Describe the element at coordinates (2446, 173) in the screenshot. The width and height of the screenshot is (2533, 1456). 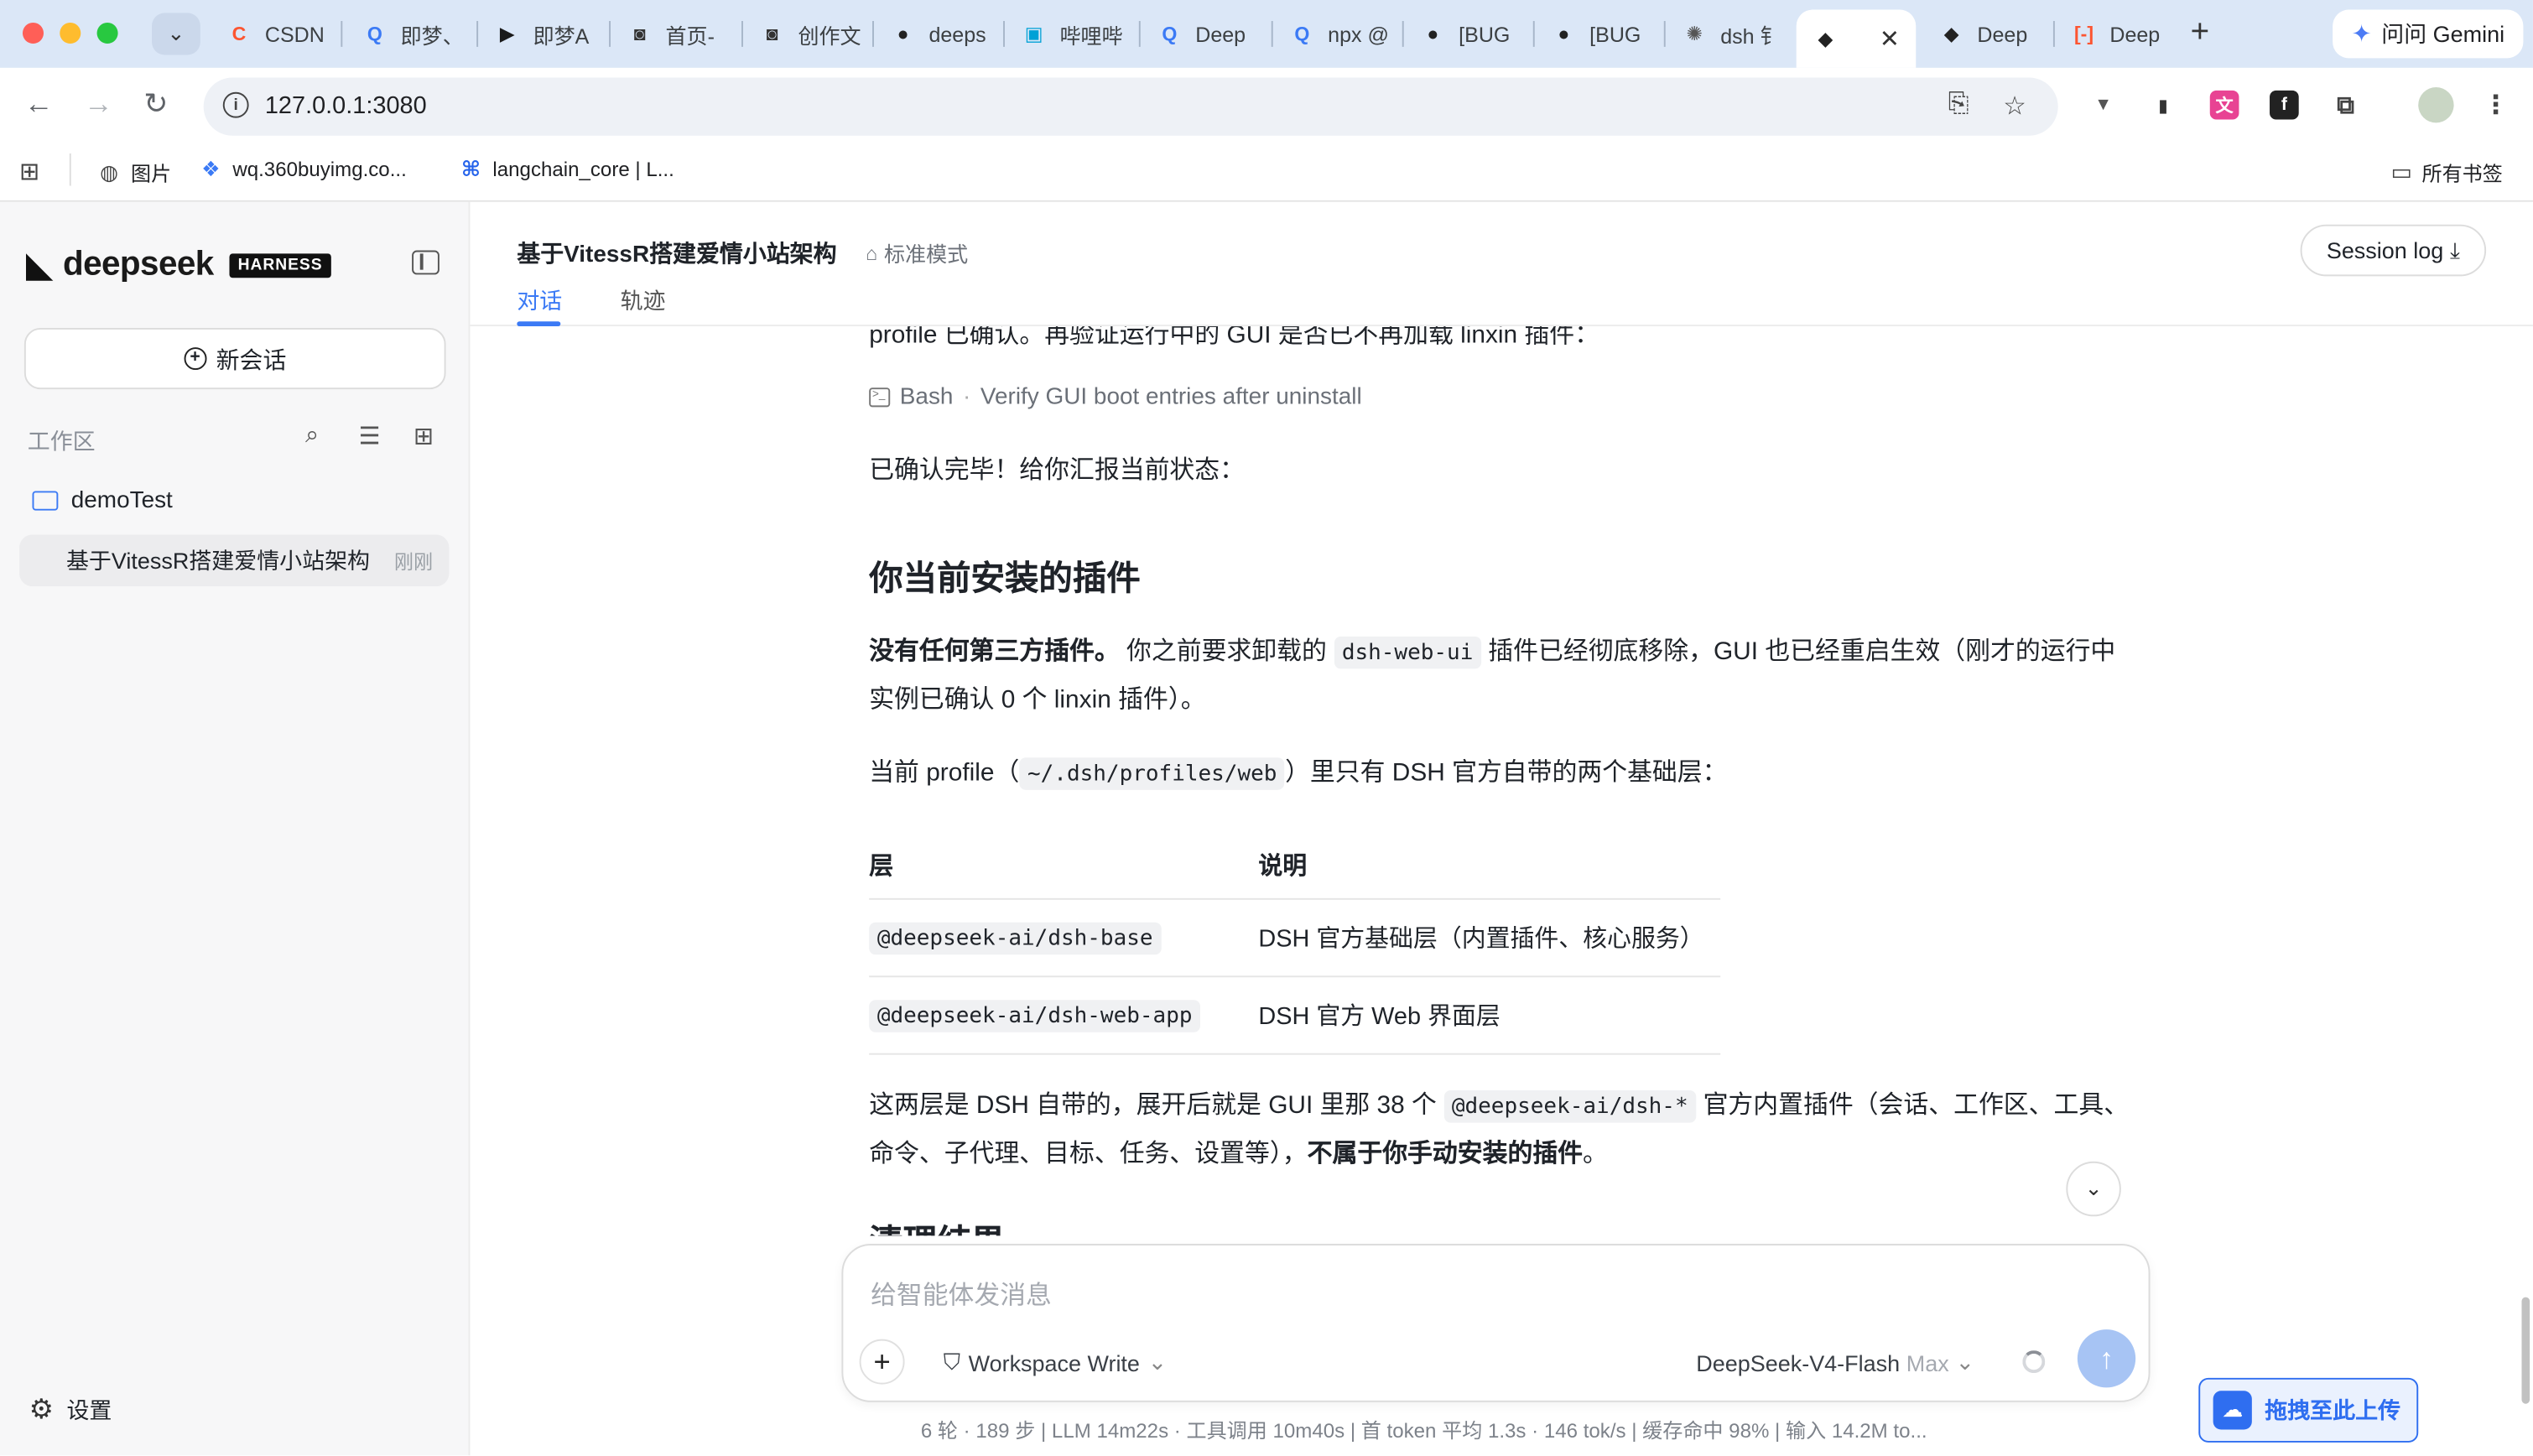
I see `all-bookmarks: ▭ 所有书签` at that location.